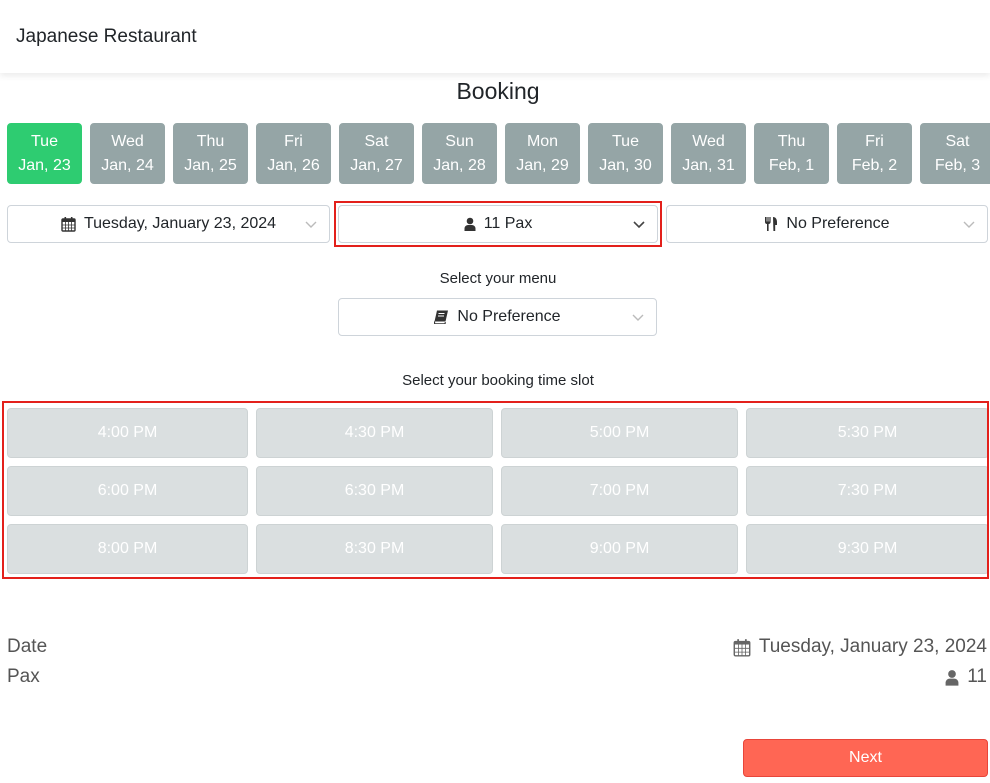  Describe the element at coordinates (459, 165) in the screenshot. I see `date-date: Jan, 28` at that location.